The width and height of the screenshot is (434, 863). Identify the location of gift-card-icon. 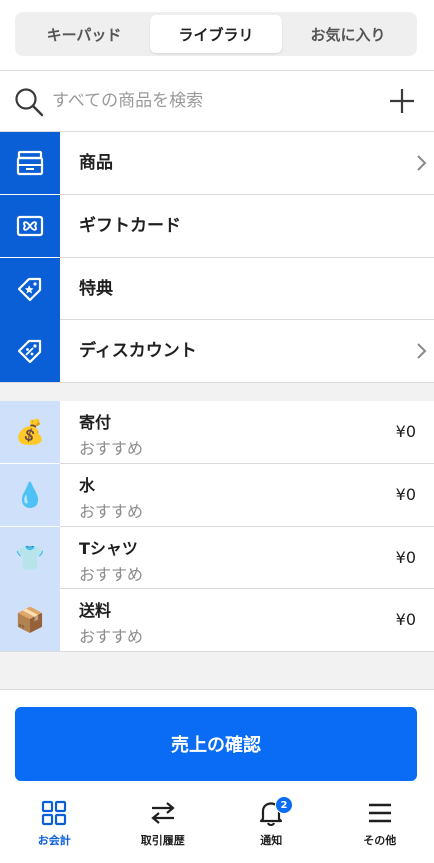
(30, 226).